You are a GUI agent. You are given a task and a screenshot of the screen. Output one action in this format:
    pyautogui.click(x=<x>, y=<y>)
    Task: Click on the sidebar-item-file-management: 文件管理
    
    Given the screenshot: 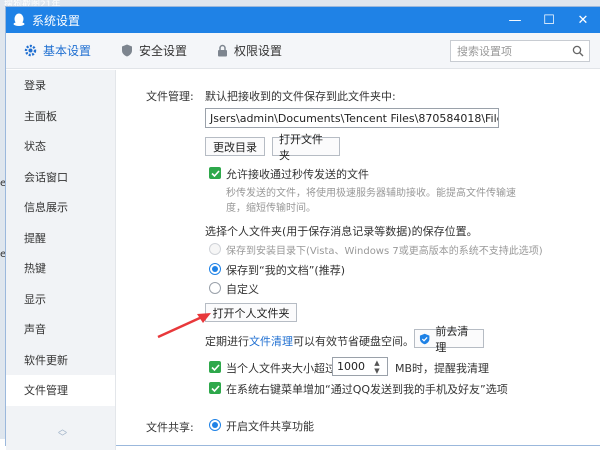 What is the action you would take?
    pyautogui.click(x=60, y=390)
    